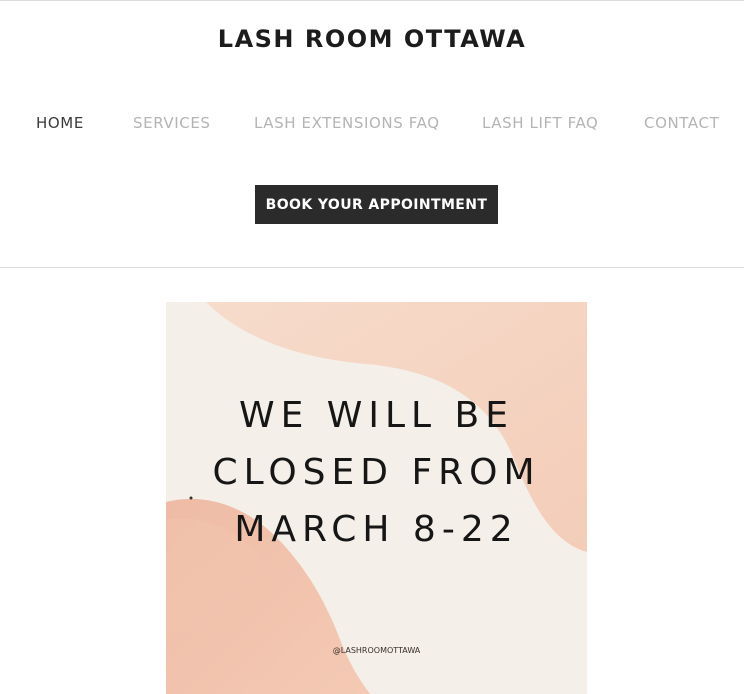  Describe the element at coordinates (681, 123) in the screenshot. I see `nav-item-contact: CONTACT` at that location.